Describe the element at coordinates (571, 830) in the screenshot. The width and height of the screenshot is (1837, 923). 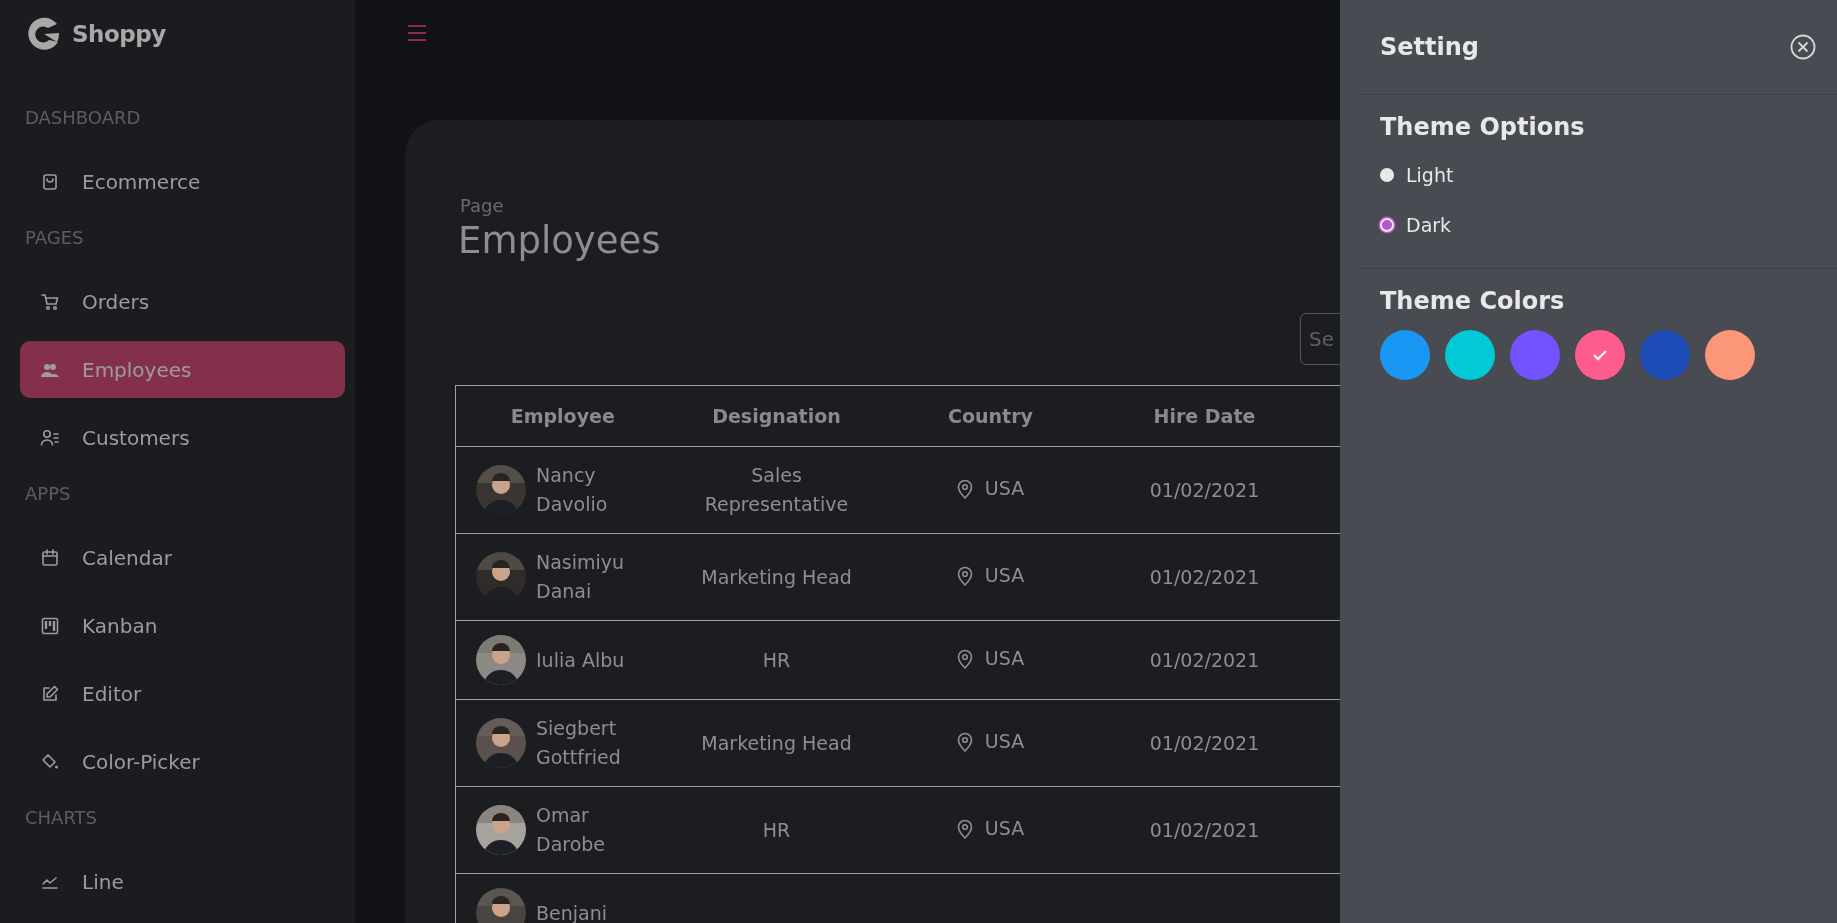
I see `employee-name: Omar Darobe` at that location.